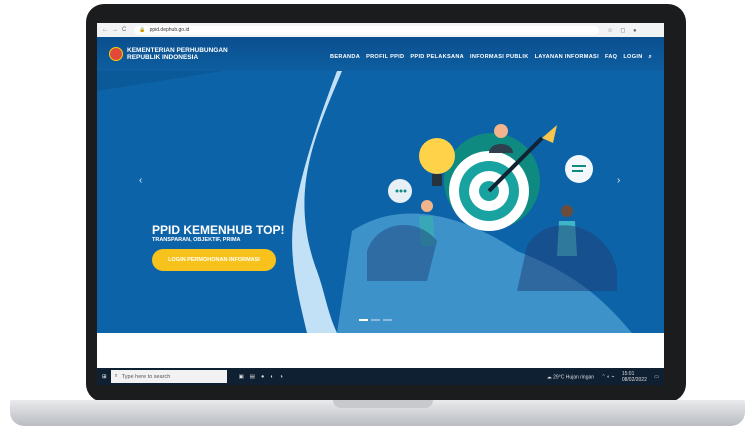 This screenshot has width=749, height=430. Describe the element at coordinates (611, 57) in the screenshot. I see `menu-item-faq: FAQ` at that location.